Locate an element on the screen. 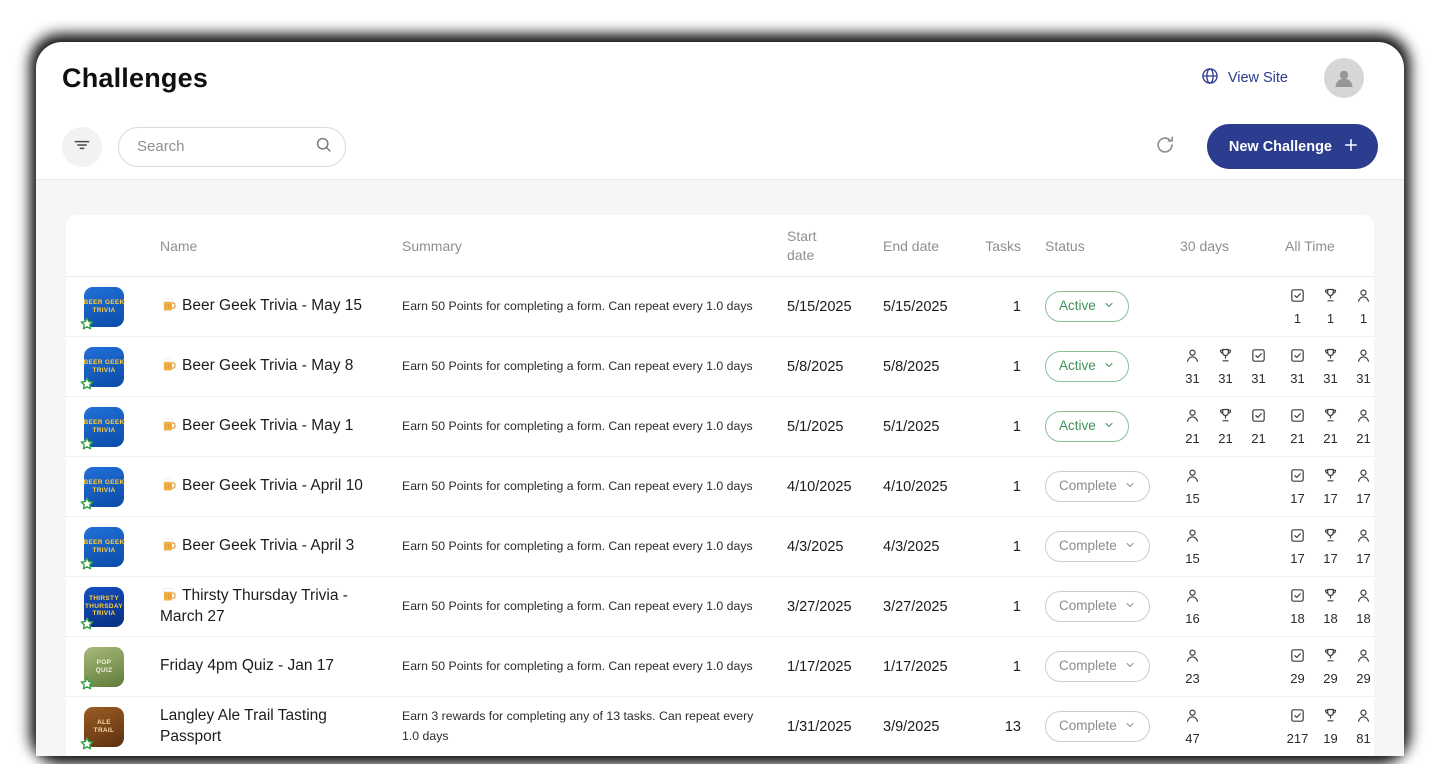 The width and height of the screenshot is (1440, 764). stats-all-time: 18 18 18 is located at coordinates (1330, 606).